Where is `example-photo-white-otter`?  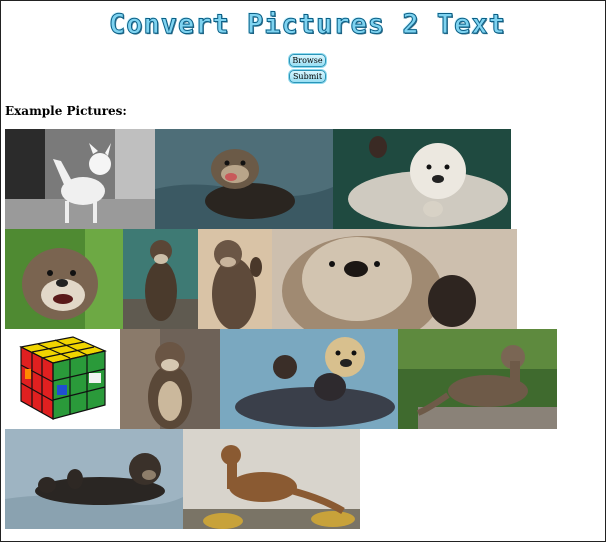 example-photo-white-otter is located at coordinates (422, 179).